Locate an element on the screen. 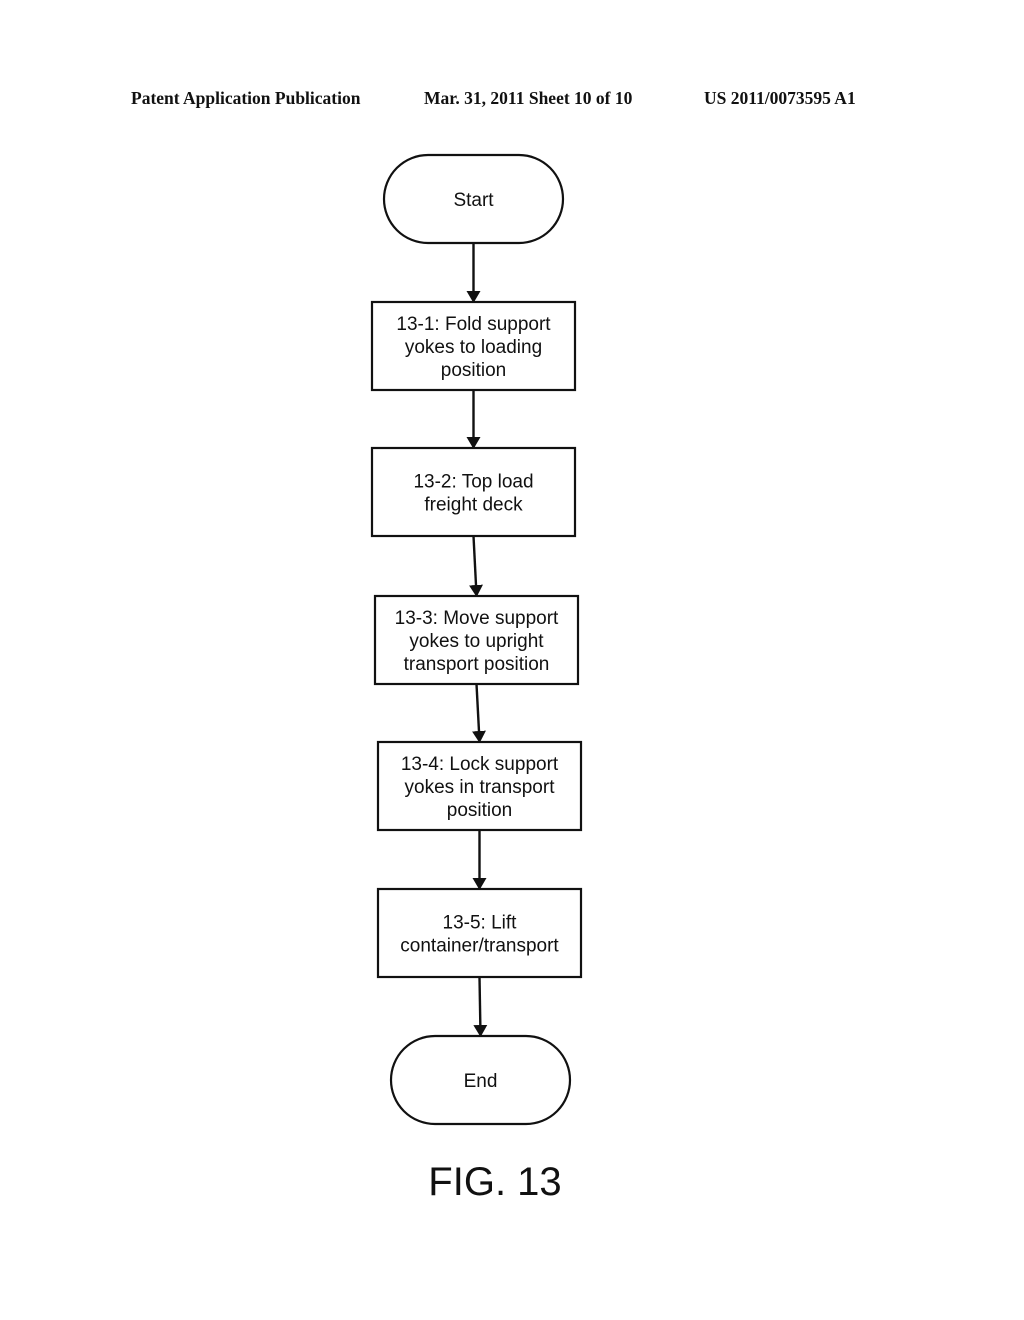 Image resolution: width=1024 pixels, height=1320 pixels. node-label-line: 13-3: Move support is located at coordinates (477, 618).